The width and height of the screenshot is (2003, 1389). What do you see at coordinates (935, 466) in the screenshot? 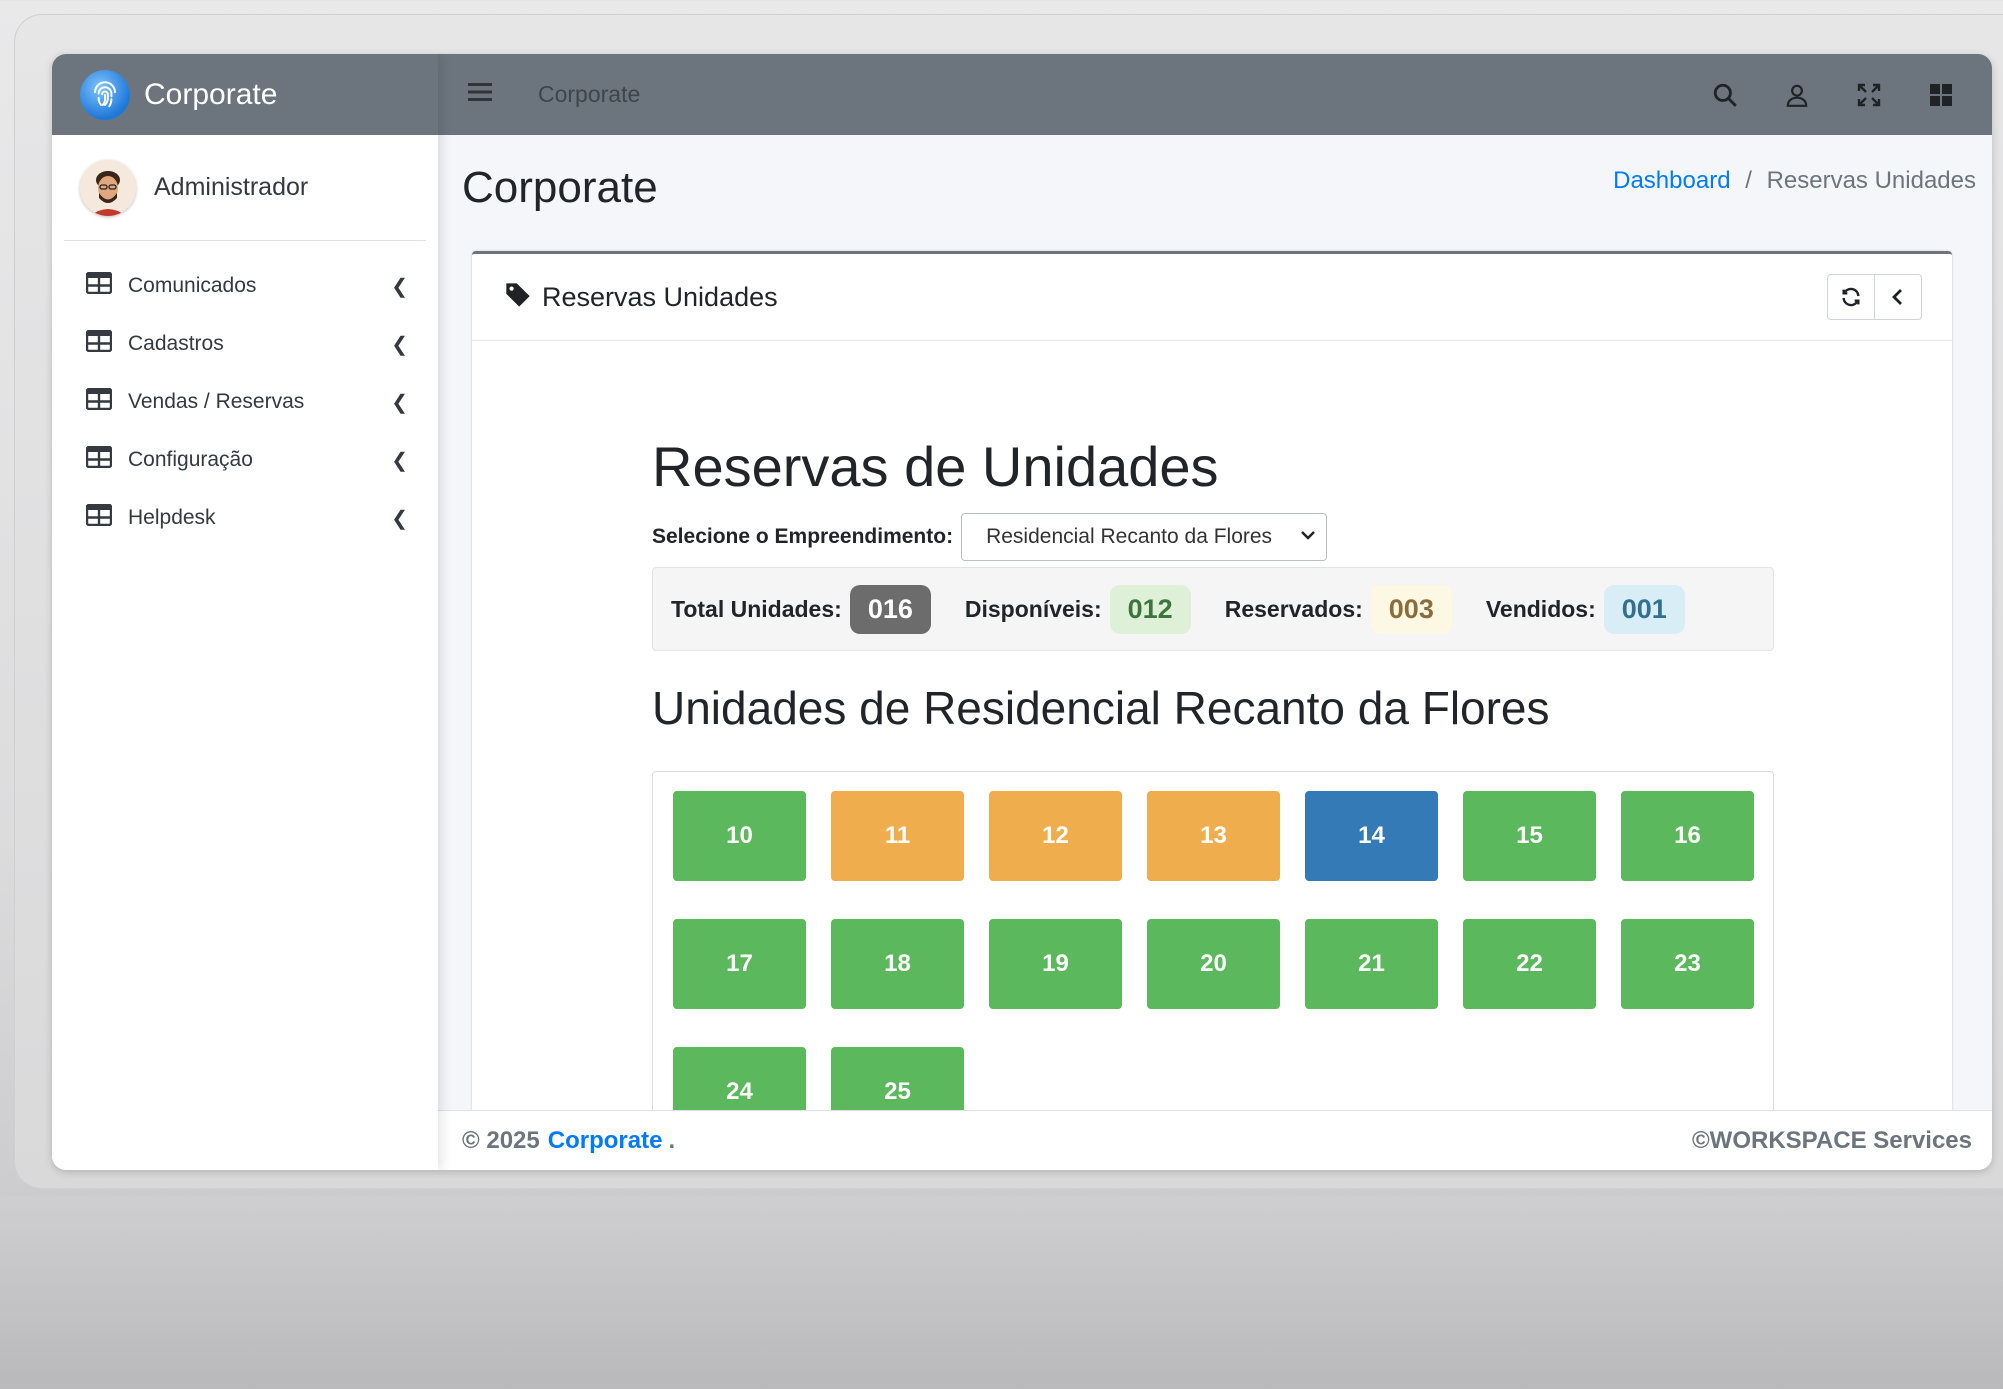
I see `reservas-heading: Reservas de Unidades` at bounding box center [935, 466].